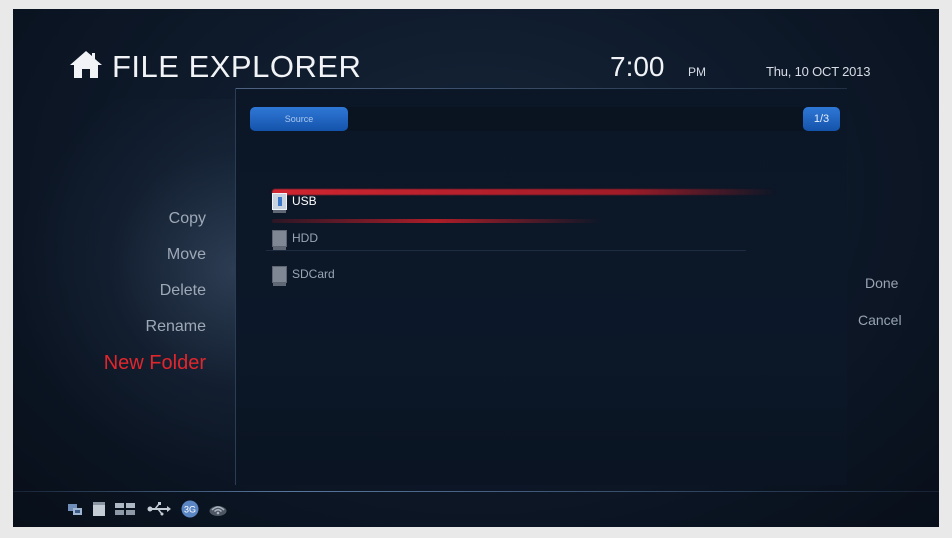 This screenshot has height=538, width=952. Describe the element at coordinates (880, 320) in the screenshot. I see `cancel-button: Cancel` at that location.